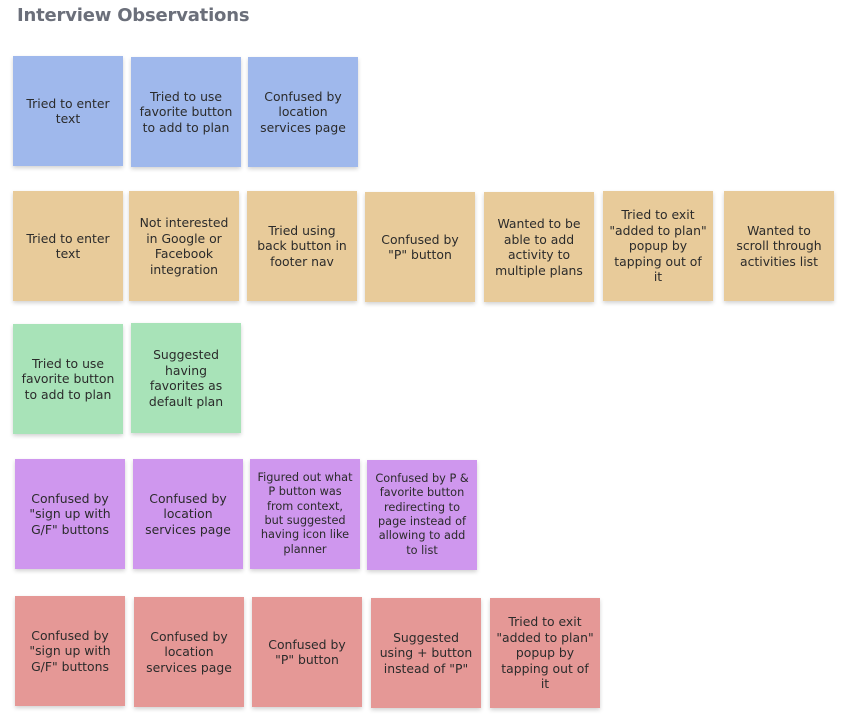  I want to click on sticky-note-red: Confused by "P" button, so click(307, 652).